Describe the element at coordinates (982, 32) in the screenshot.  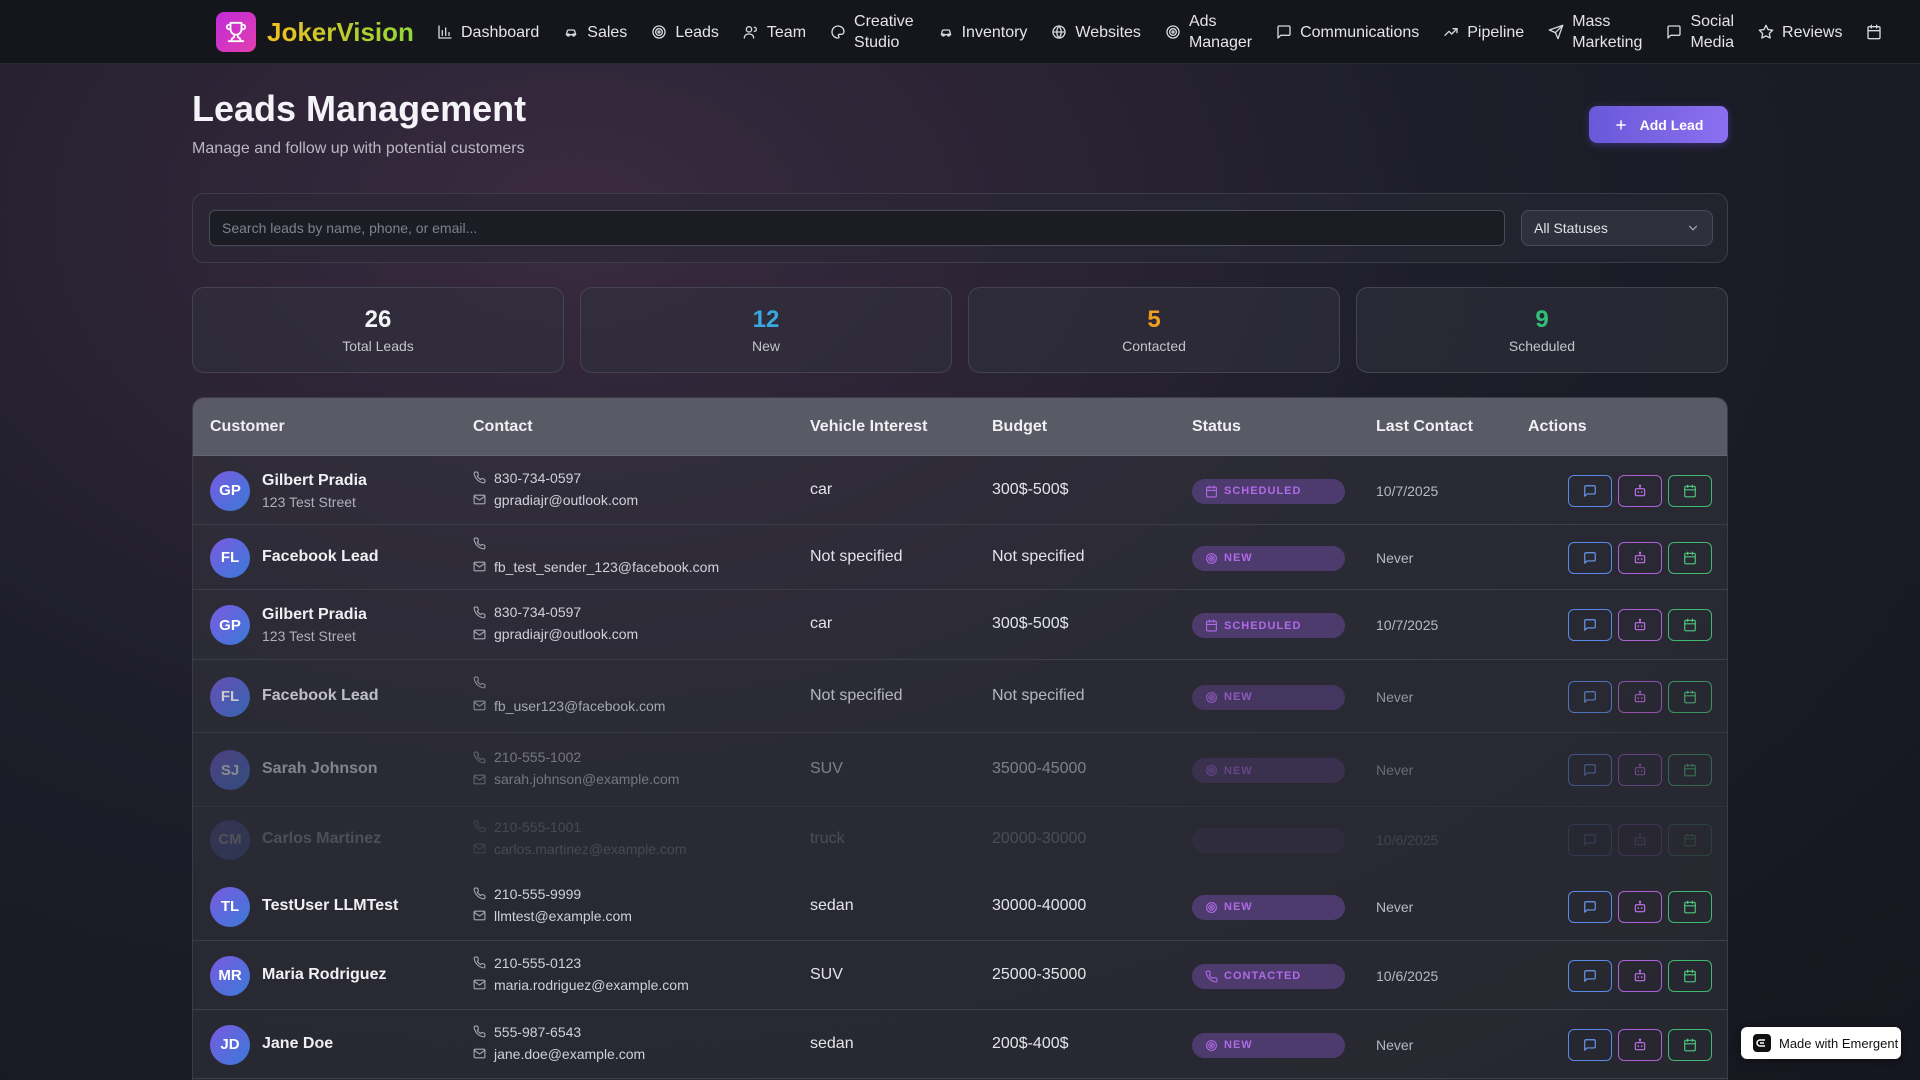
I see `nav-item-inventory: Inventory` at that location.